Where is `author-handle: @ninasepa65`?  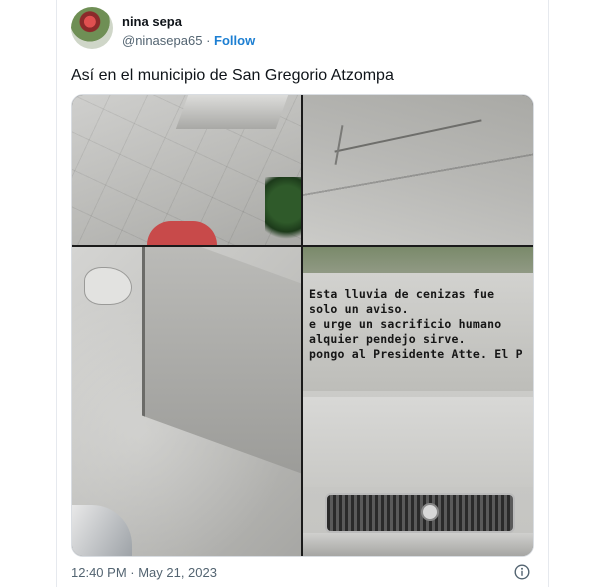 author-handle: @ninasepa65 is located at coordinates (162, 40).